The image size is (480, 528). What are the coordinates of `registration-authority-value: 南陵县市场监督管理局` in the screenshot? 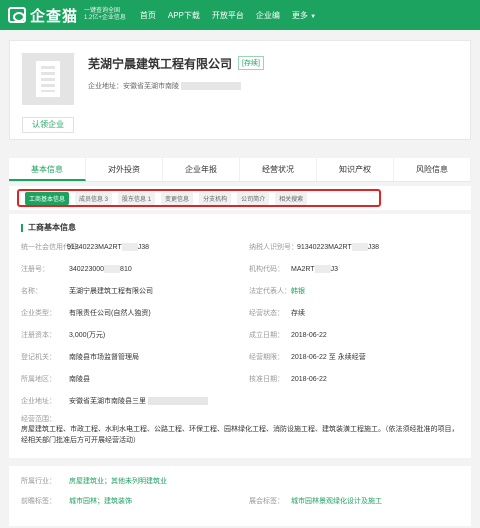 It's located at (104, 357).